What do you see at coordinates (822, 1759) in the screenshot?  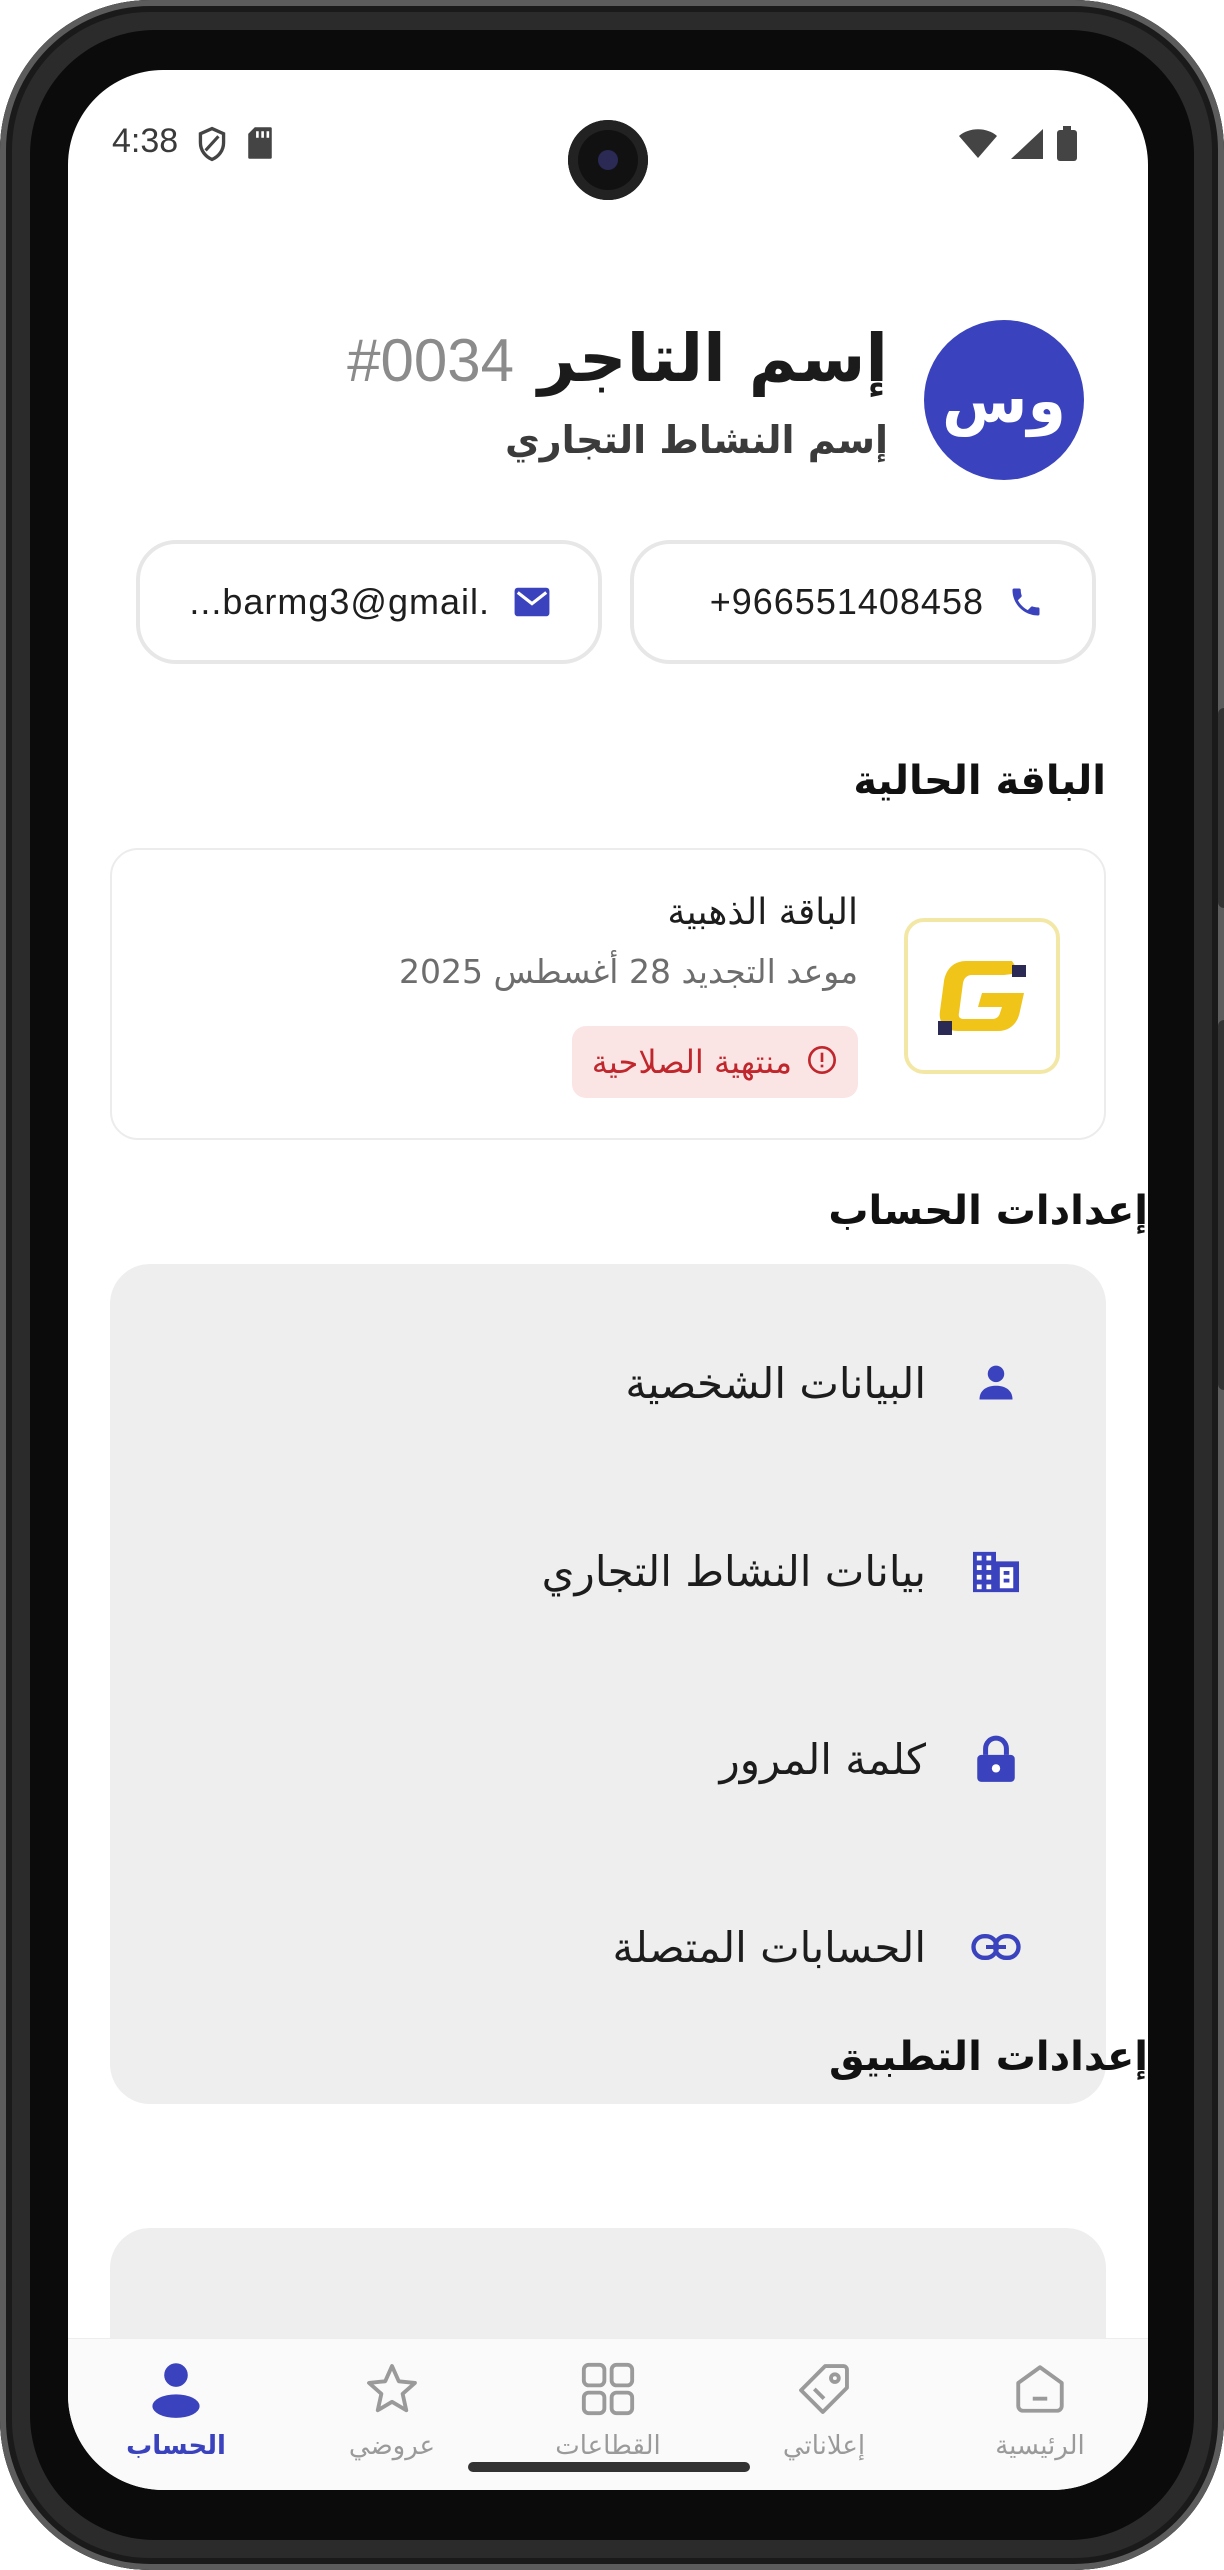 I see `settings-item-label: كلمة المرور` at bounding box center [822, 1759].